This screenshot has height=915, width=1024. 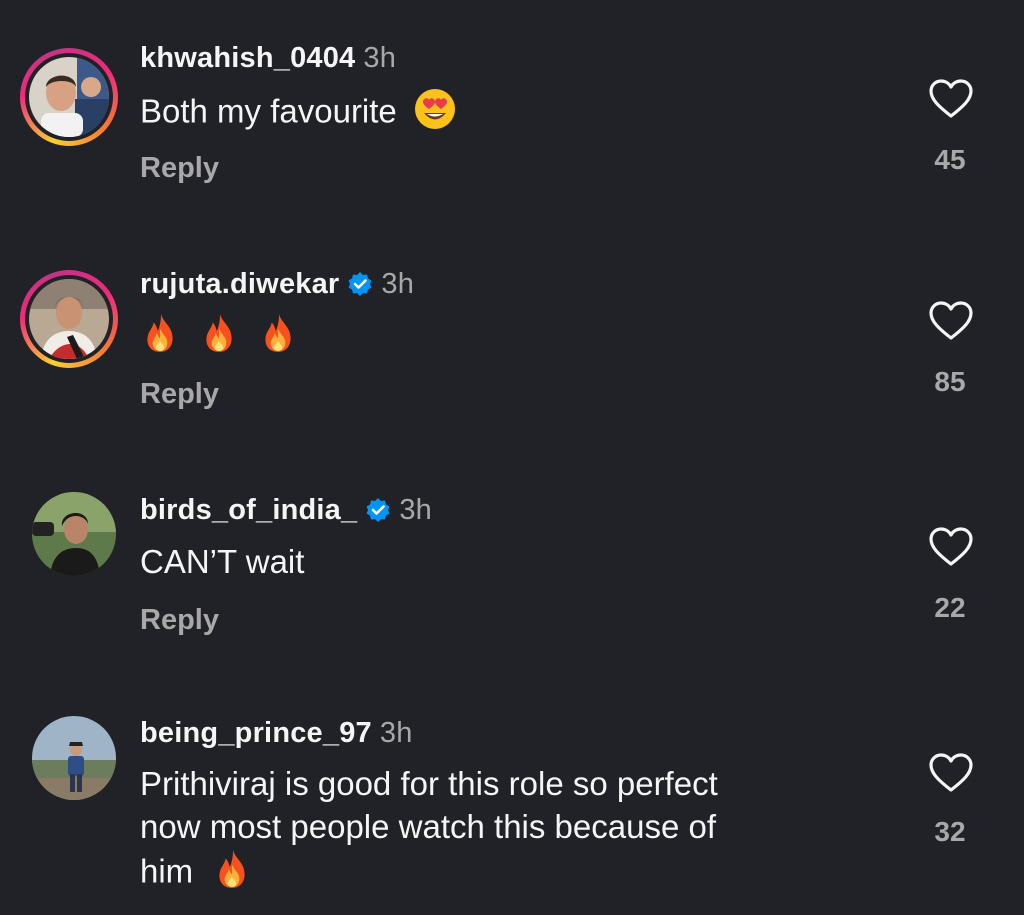 What do you see at coordinates (286, 510) in the screenshot?
I see `comment-username: birds_of_india_ 3h` at bounding box center [286, 510].